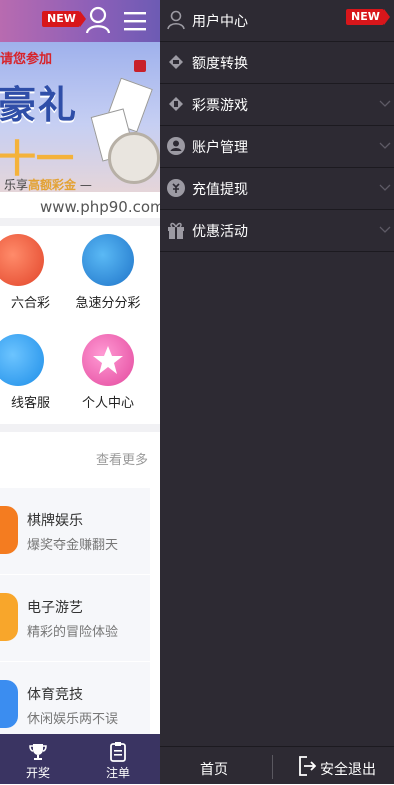  I want to click on banner-tagline-highlight: 高额彩金, so click(52, 185).